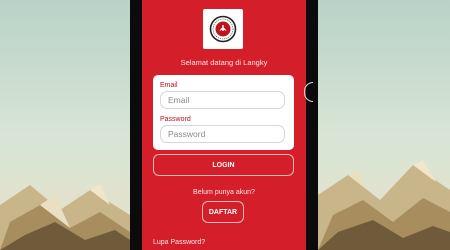 This screenshot has width=450, height=250. I want to click on mountain-wallpaper-right, so click(384, 205).